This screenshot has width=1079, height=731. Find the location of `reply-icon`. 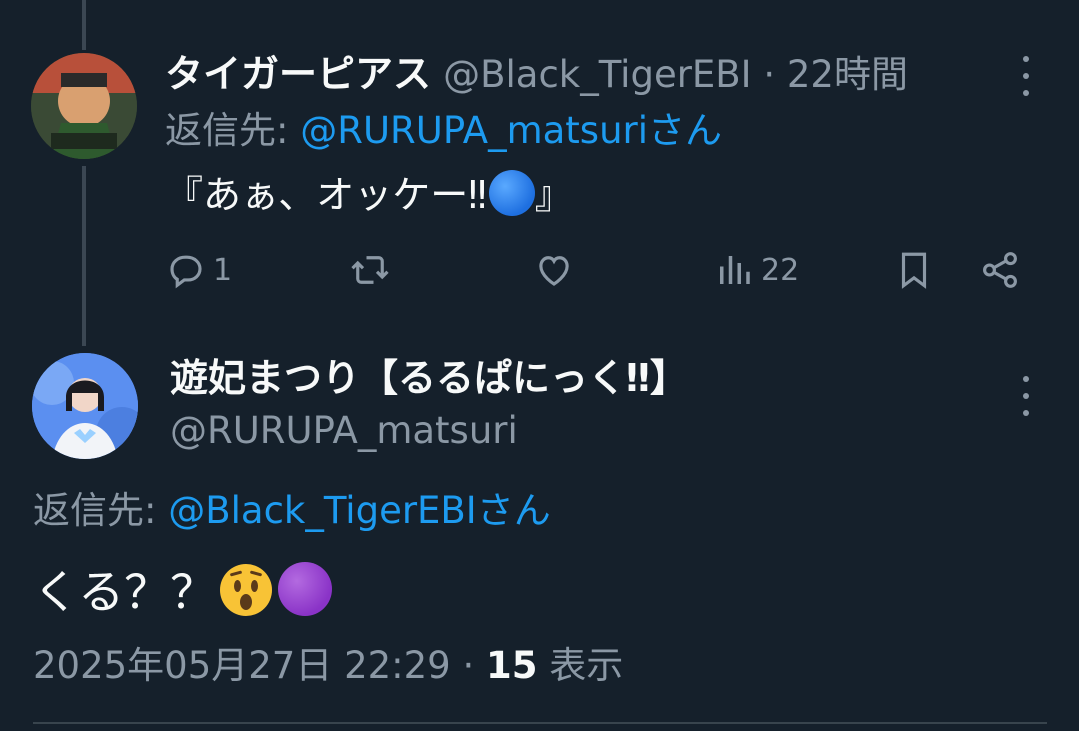

reply-icon is located at coordinates (186, 272).